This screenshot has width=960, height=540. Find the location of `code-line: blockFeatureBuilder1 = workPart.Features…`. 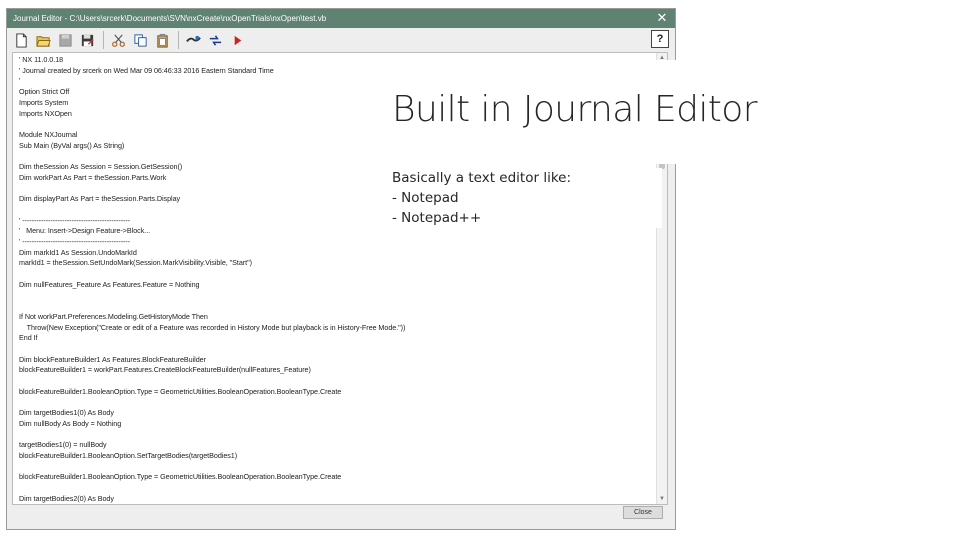

code-line: blockFeatureBuilder1 = workPart.Features… is located at coordinates (165, 370).